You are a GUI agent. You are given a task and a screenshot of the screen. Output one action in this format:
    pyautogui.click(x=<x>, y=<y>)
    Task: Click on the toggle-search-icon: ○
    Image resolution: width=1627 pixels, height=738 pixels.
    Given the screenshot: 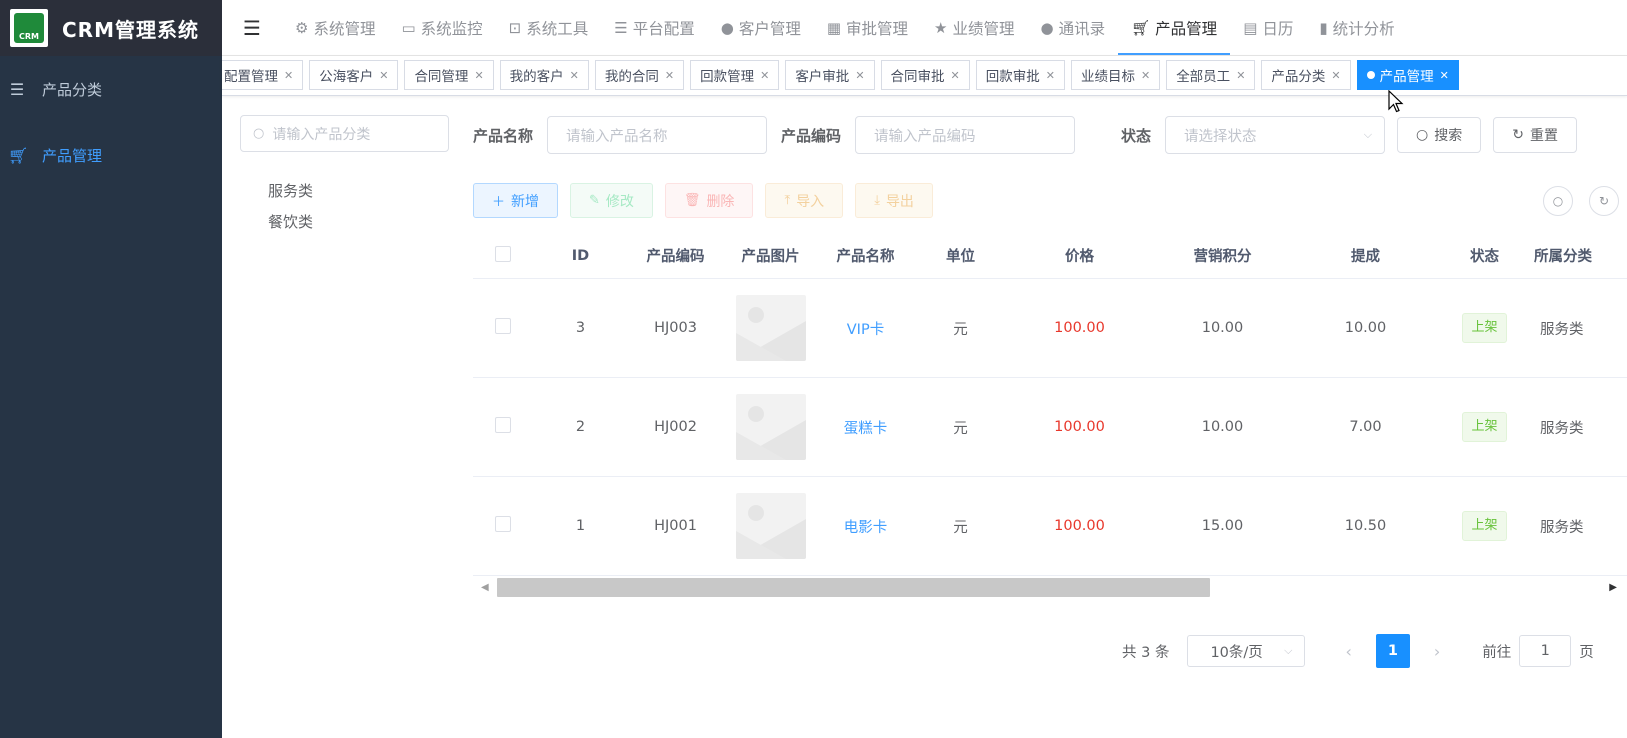 What is the action you would take?
    pyautogui.click(x=1558, y=201)
    